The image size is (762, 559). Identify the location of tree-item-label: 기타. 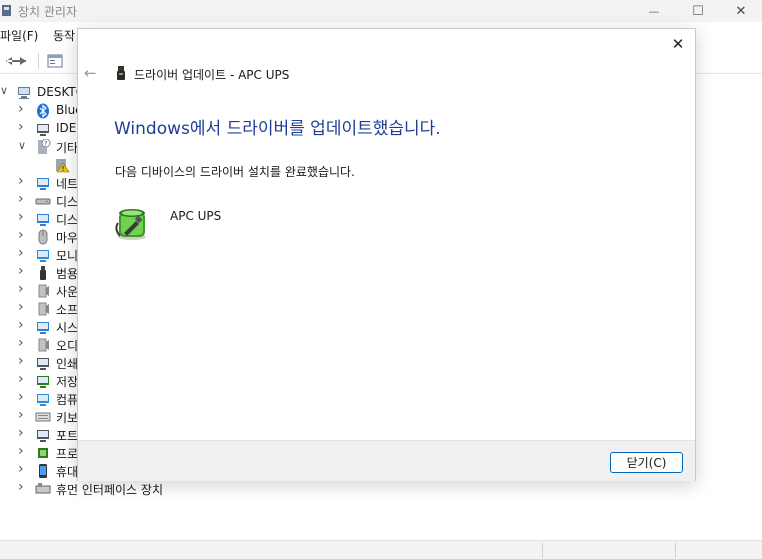
(67, 148).